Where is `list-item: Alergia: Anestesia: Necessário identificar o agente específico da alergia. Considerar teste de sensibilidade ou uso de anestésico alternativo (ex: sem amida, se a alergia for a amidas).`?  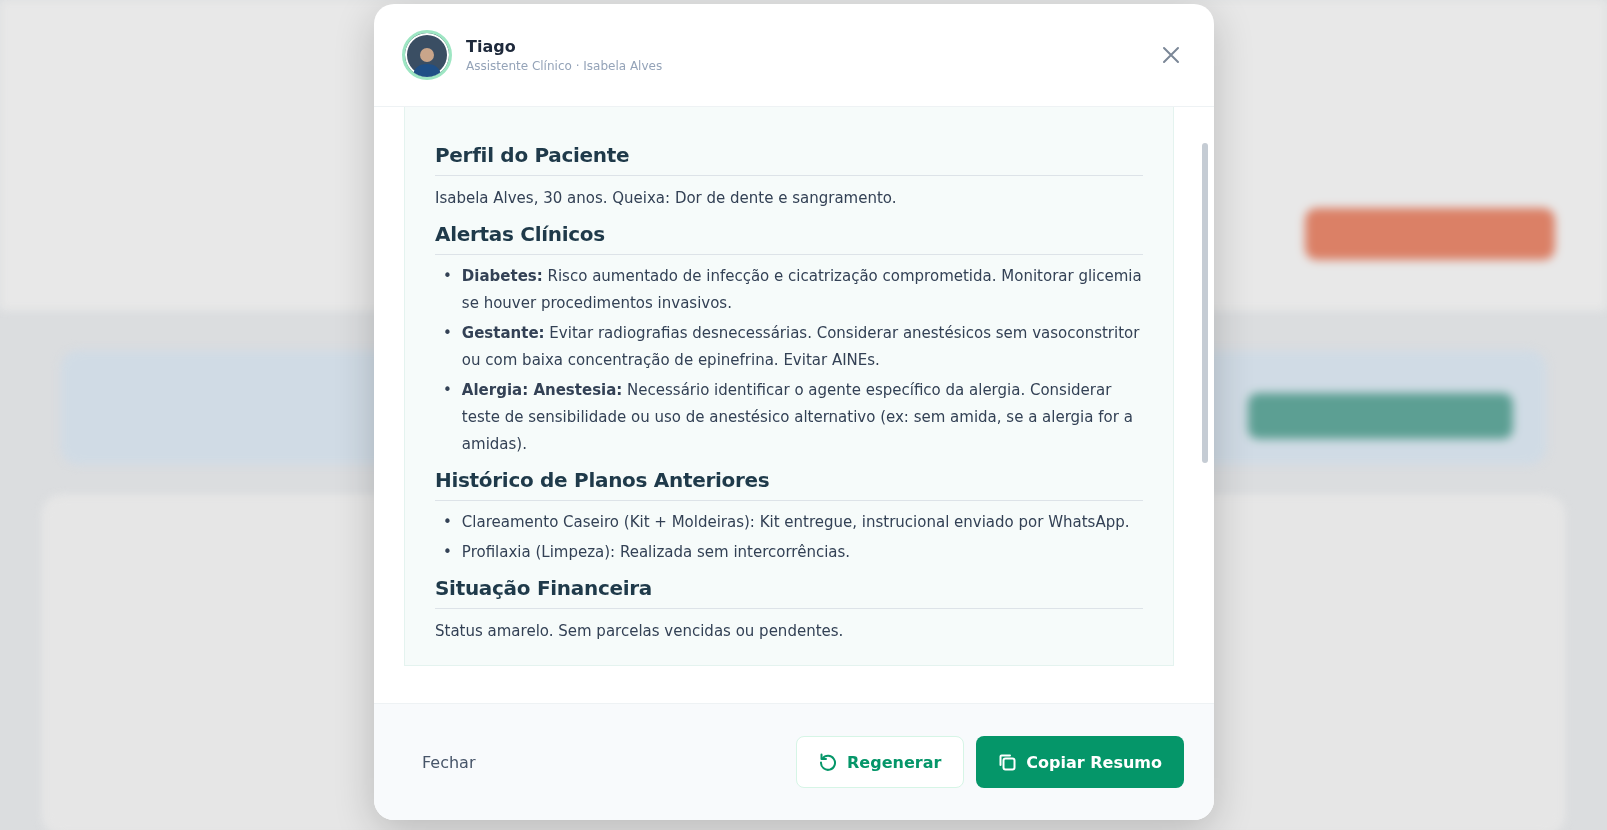
list-item: Alergia: Anestesia: Necessário identificar o agente específico da alergia. Considerar teste de sensibilidade ou uso de anestésico alternativo (ex: sem amida, se a alergia for a amidas). is located at coordinates (797, 417).